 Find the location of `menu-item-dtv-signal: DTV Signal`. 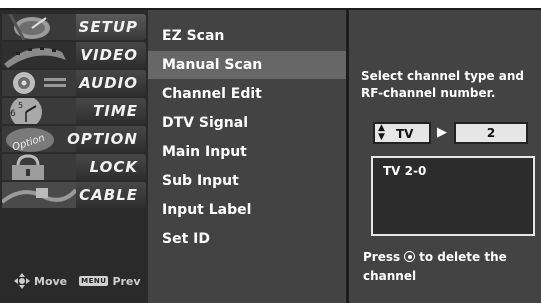

menu-item-dtv-signal: DTV Signal is located at coordinates (247, 123).